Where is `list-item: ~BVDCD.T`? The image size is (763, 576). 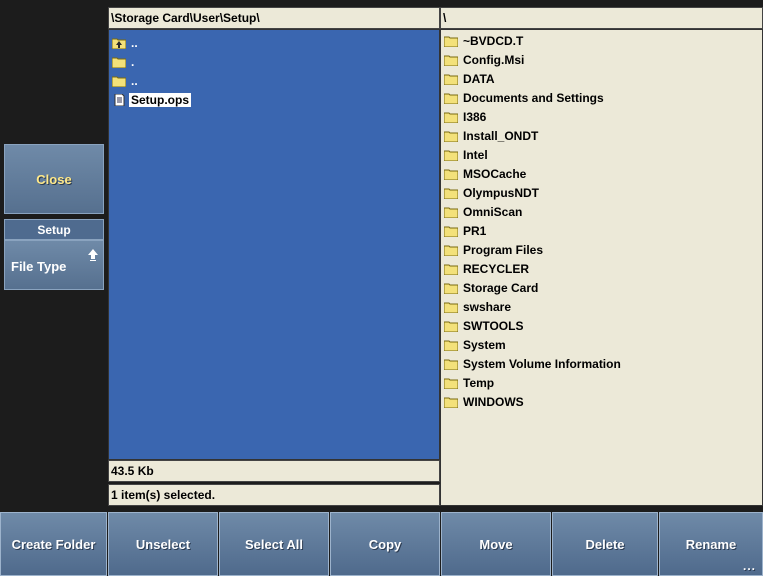 list-item: ~BVDCD.T is located at coordinates (484, 40).